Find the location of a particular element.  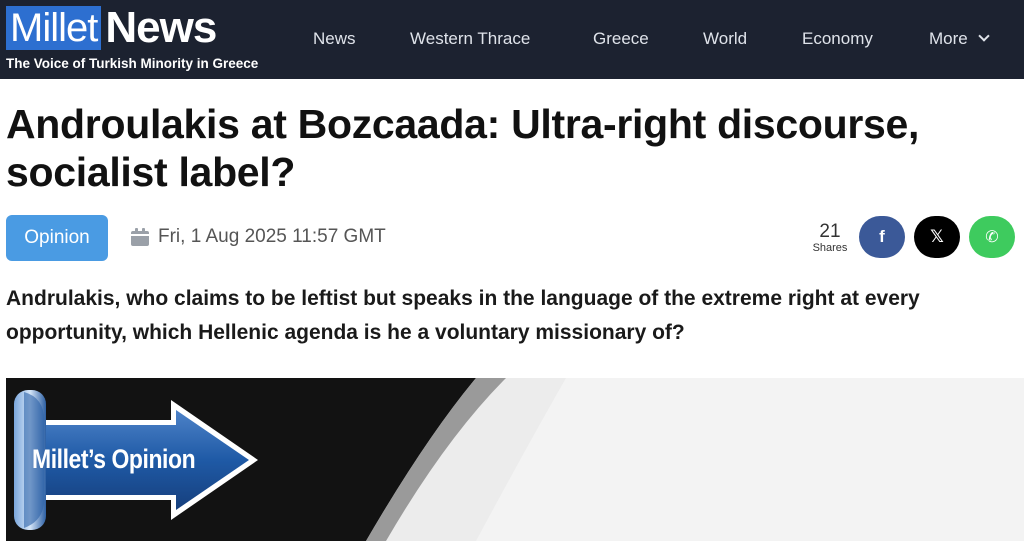

site-tagline: The Voice of Turkish Minority in Greece is located at coordinates (132, 63).